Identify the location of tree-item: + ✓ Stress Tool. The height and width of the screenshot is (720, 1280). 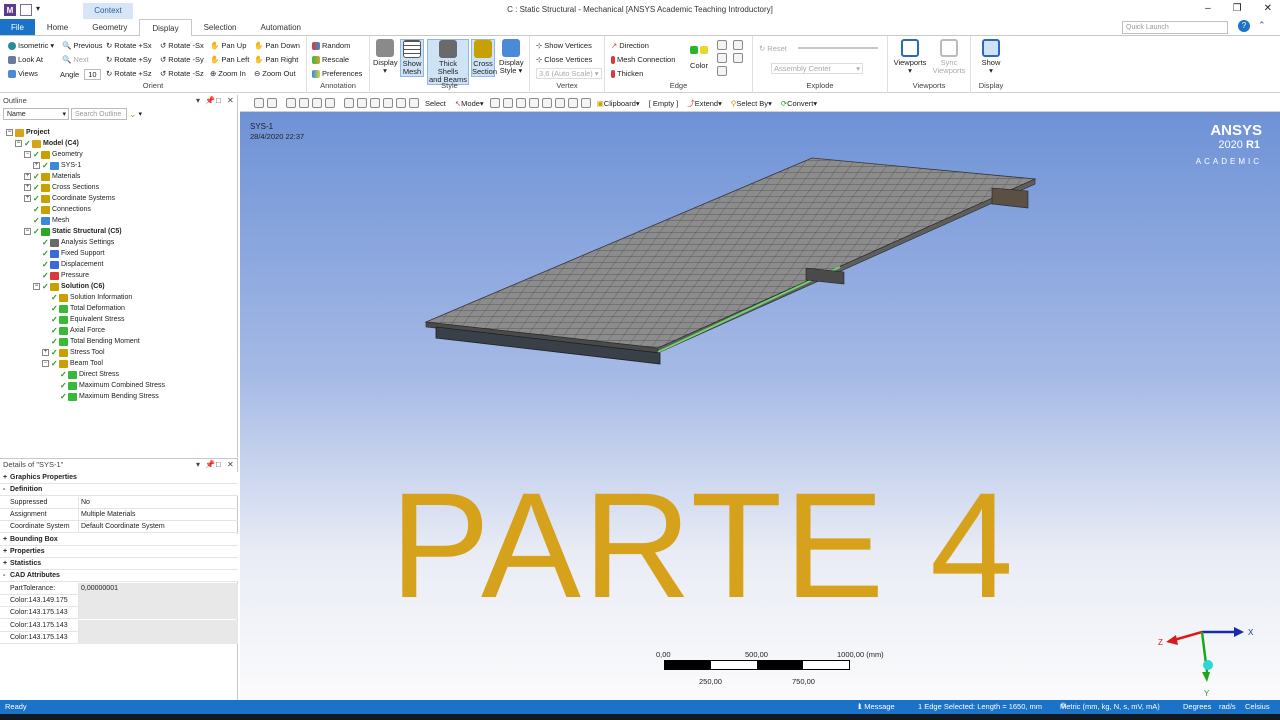
(73, 352).